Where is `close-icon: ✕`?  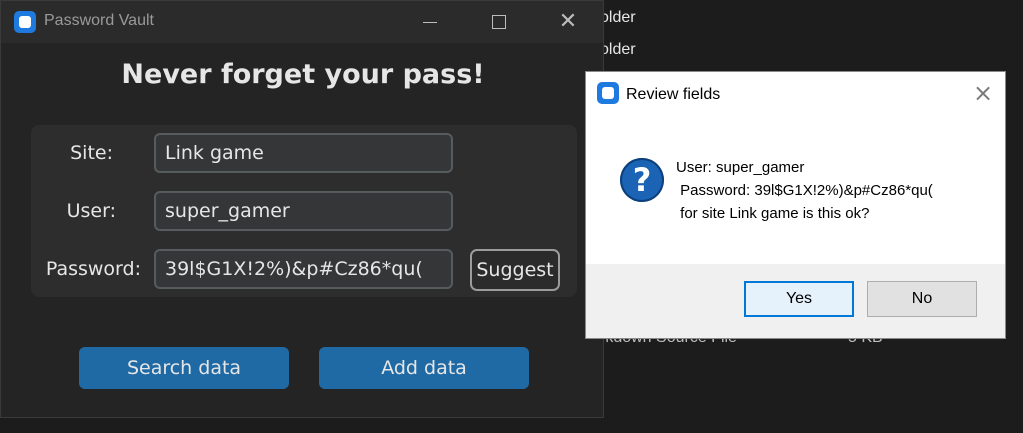 close-icon: ✕ is located at coordinates (568, 21).